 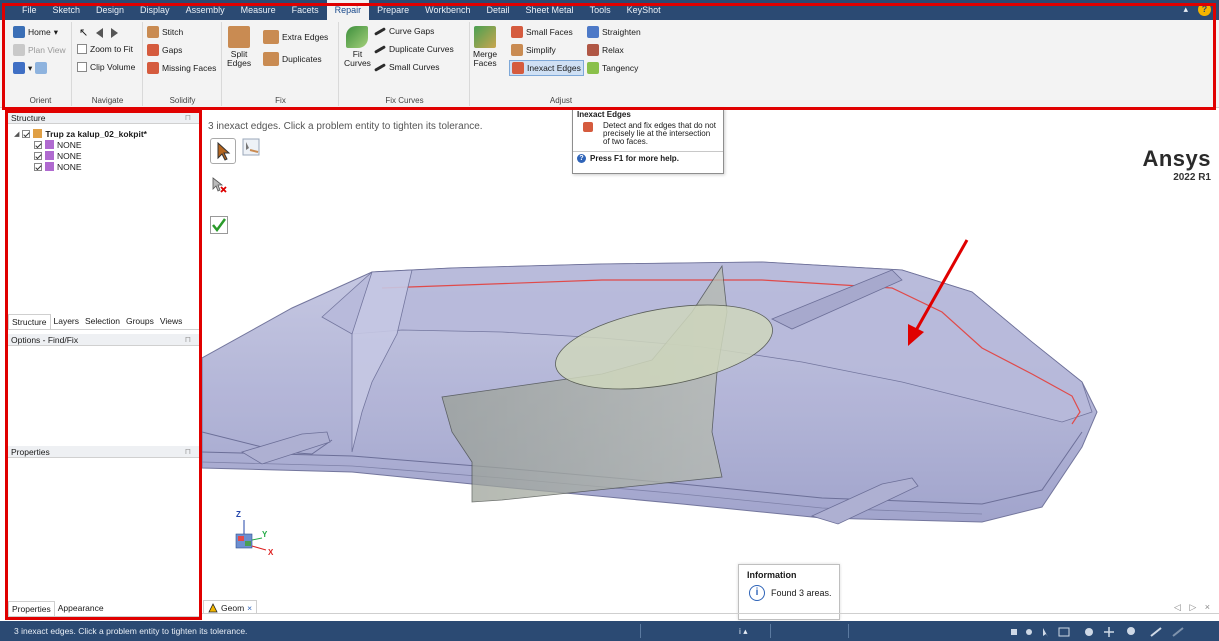 What do you see at coordinates (648, 158) in the screenshot?
I see `tooltip-help: ? Press F1 for more help.` at bounding box center [648, 158].